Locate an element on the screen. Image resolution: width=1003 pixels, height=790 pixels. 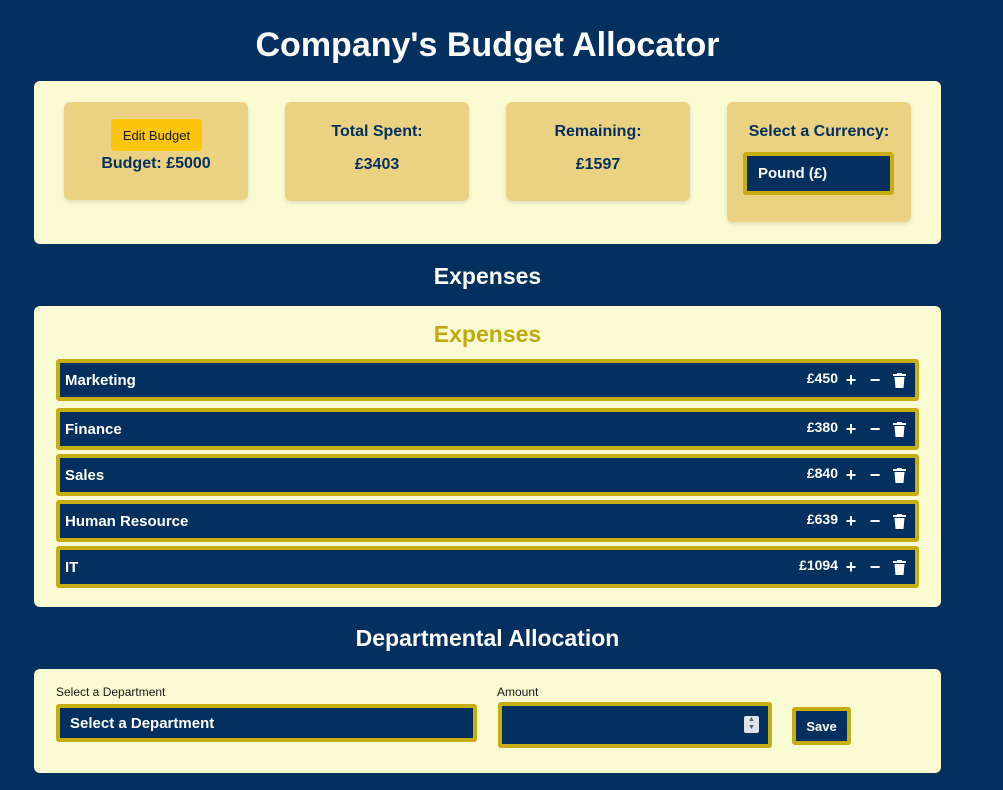
currency-label: Select a Currency: is located at coordinates (819, 131).